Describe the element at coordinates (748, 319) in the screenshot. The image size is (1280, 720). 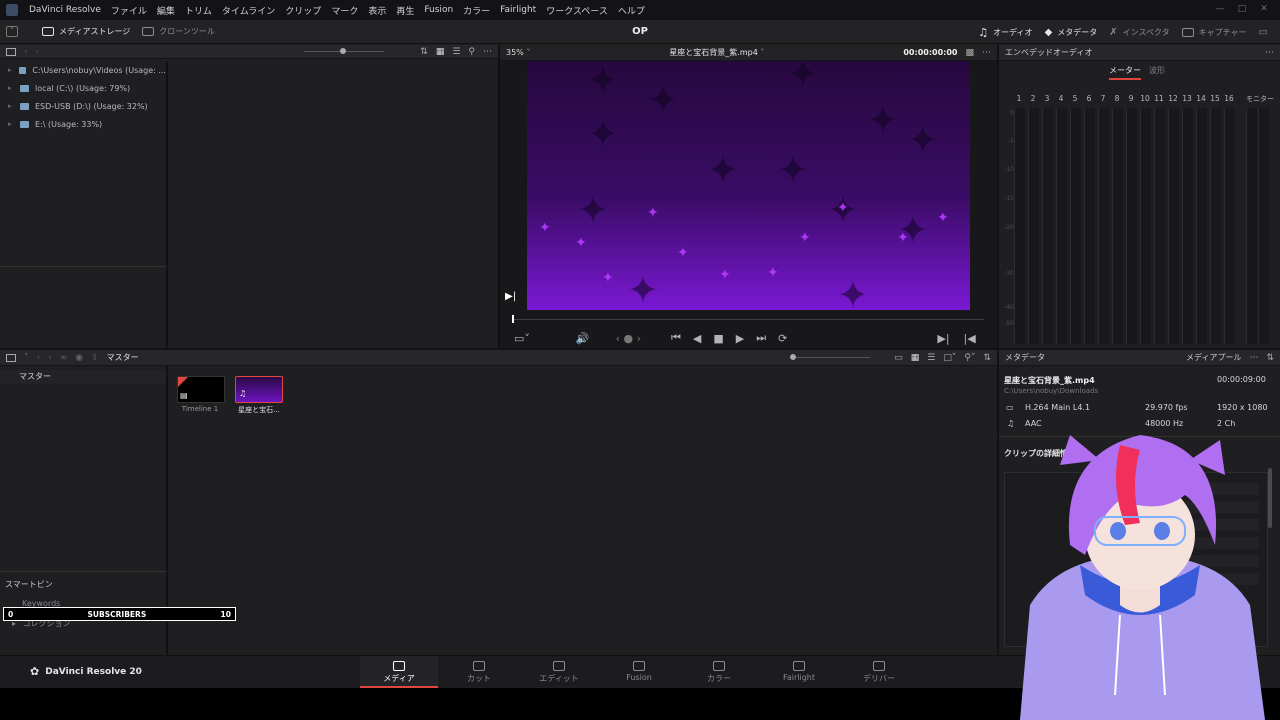
I see `viewer-scrubber` at that location.